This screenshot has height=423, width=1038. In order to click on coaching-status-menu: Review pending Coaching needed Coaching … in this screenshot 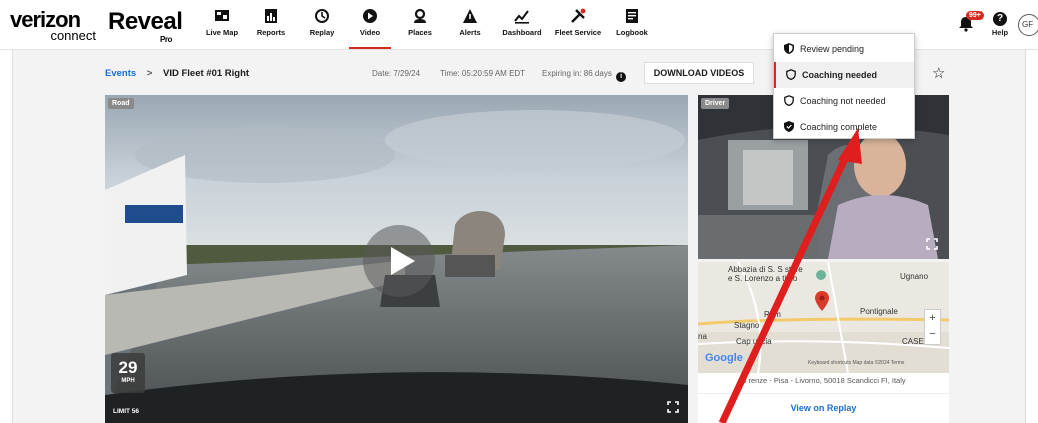, I will do `click(844, 86)`.